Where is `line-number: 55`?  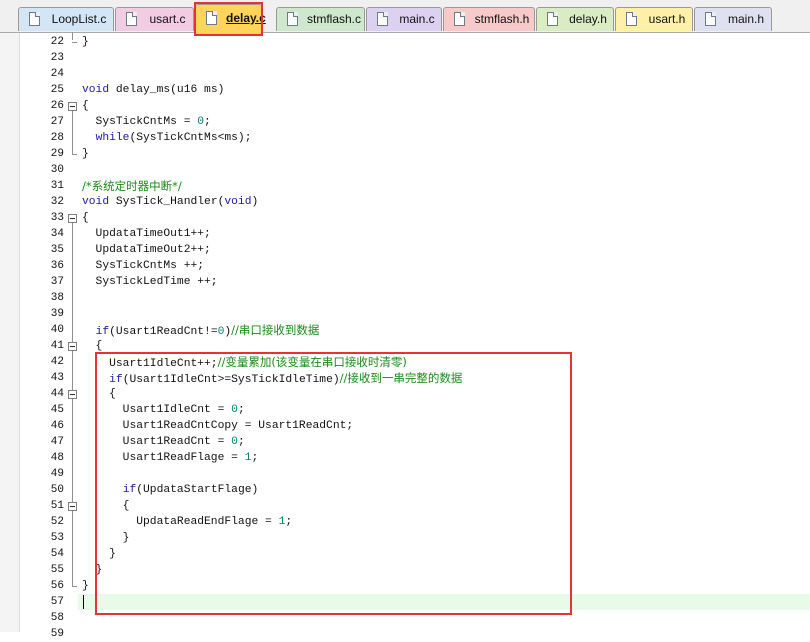 line-number: 55 is located at coordinates (57, 570).